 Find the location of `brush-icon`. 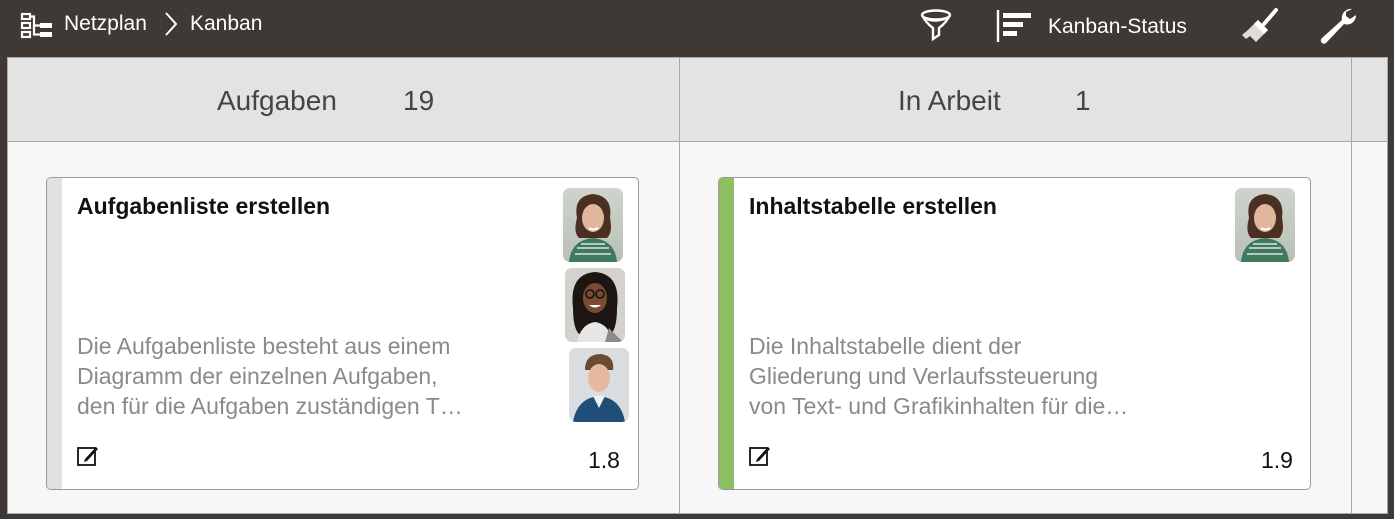

brush-icon is located at coordinates (1260, 28).